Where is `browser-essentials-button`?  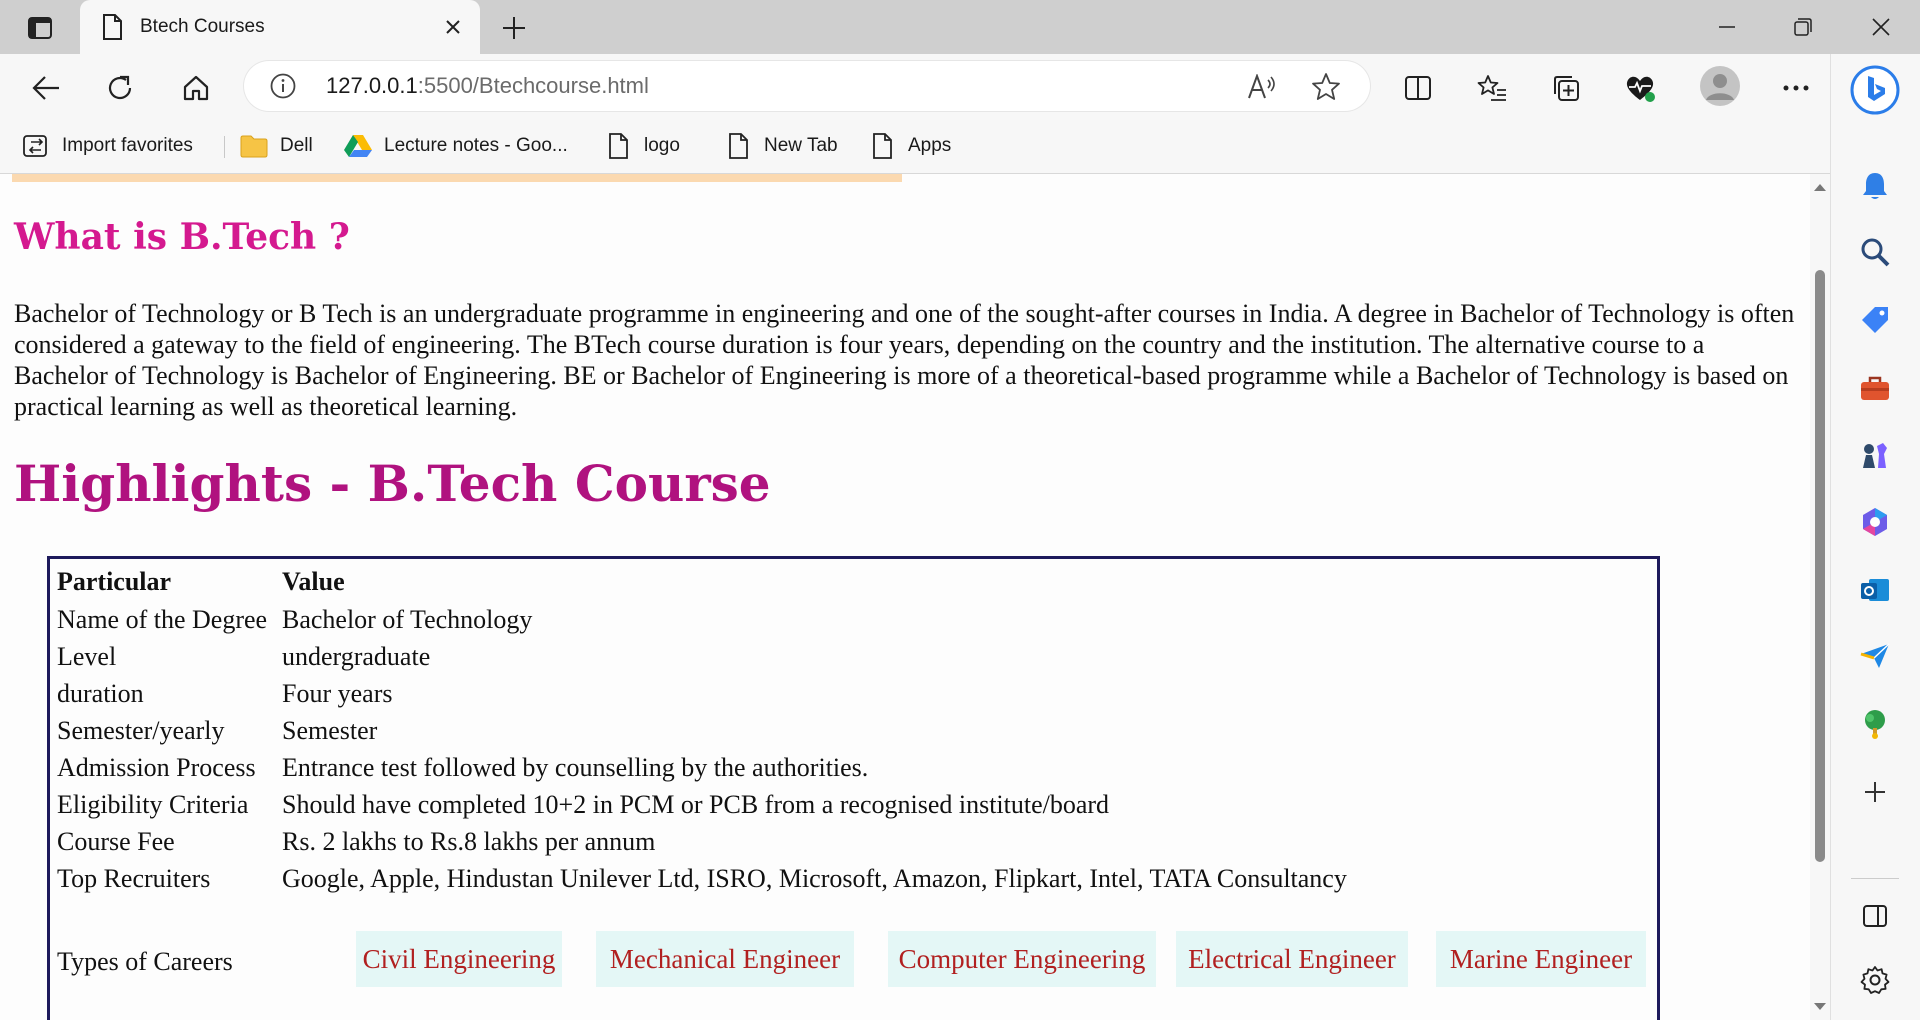
browser-essentials-button is located at coordinates (1640, 88).